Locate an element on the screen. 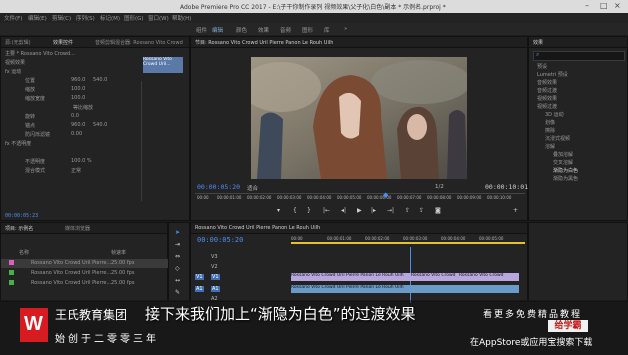 The height and width of the screenshot is (355, 628). effects-item: 音频过渡 is located at coordinates (547, 90).